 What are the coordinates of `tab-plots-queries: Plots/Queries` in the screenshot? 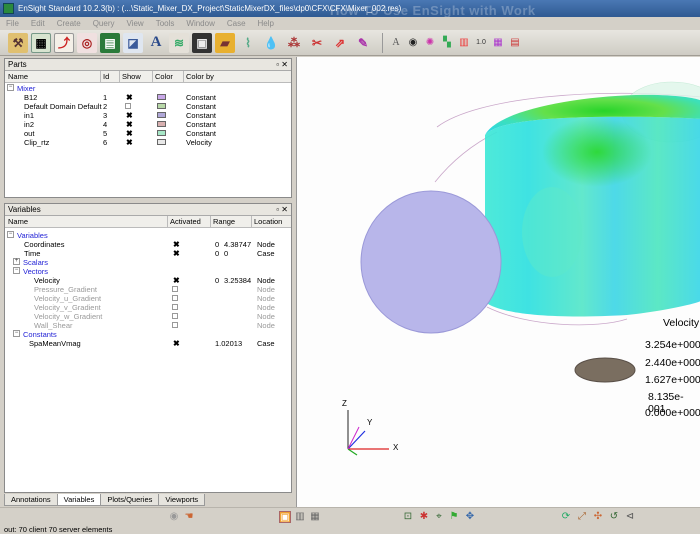 It's located at (130, 500).